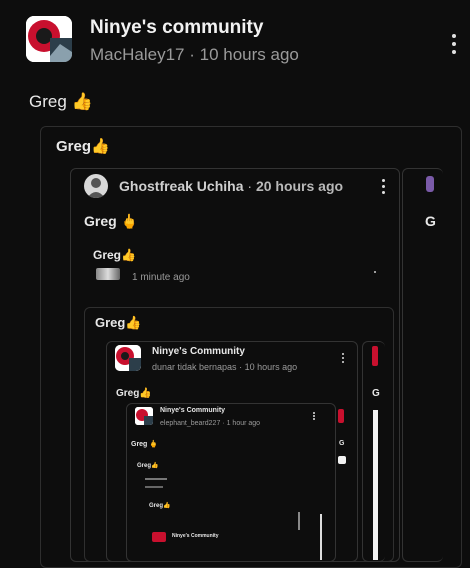  What do you see at coordinates (342, 443) in the screenshot?
I see `level4-peek-text: G` at bounding box center [342, 443].